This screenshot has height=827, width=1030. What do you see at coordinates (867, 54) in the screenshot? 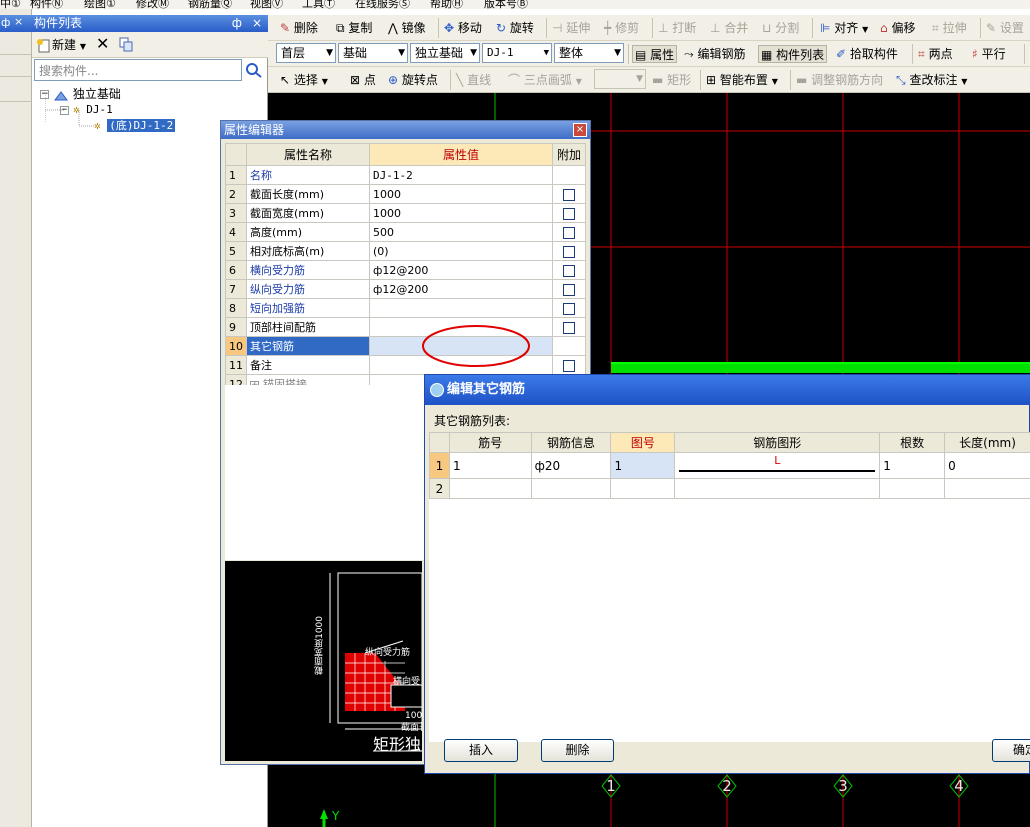
I see `pick-element-button: ✐ 拾取构件` at bounding box center [867, 54].